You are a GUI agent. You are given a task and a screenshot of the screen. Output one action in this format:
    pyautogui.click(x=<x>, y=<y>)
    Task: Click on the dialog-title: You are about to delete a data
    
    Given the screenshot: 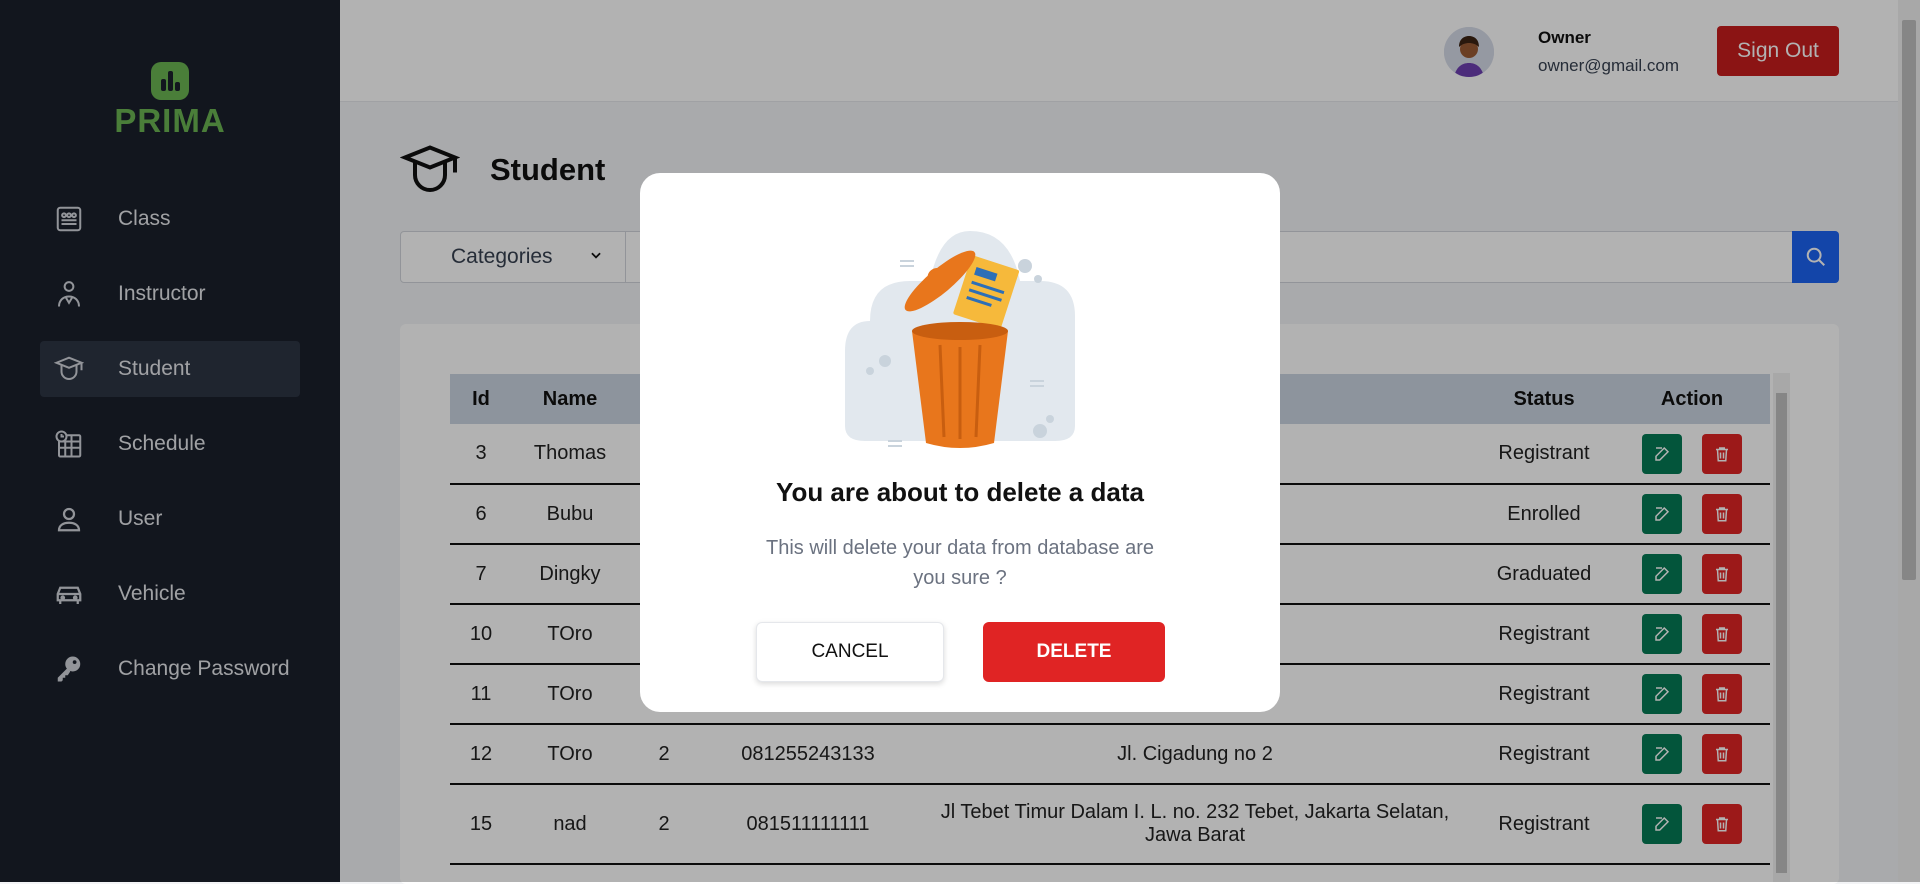 What is the action you would take?
    pyautogui.click(x=960, y=492)
    